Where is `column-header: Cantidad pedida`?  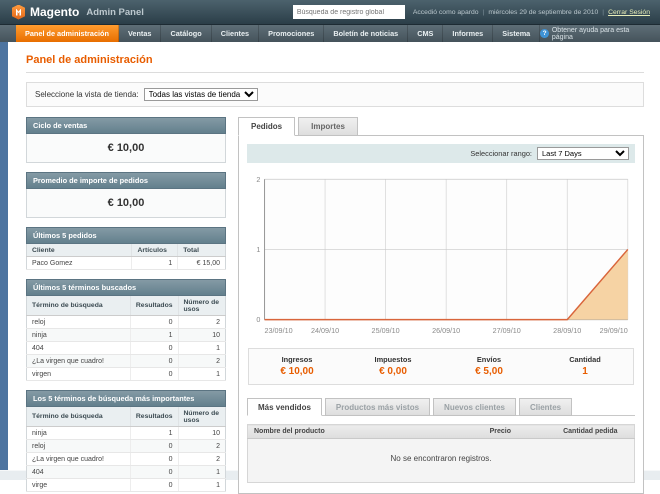
column-header: Cantidad pedida is located at coordinates (596, 432).